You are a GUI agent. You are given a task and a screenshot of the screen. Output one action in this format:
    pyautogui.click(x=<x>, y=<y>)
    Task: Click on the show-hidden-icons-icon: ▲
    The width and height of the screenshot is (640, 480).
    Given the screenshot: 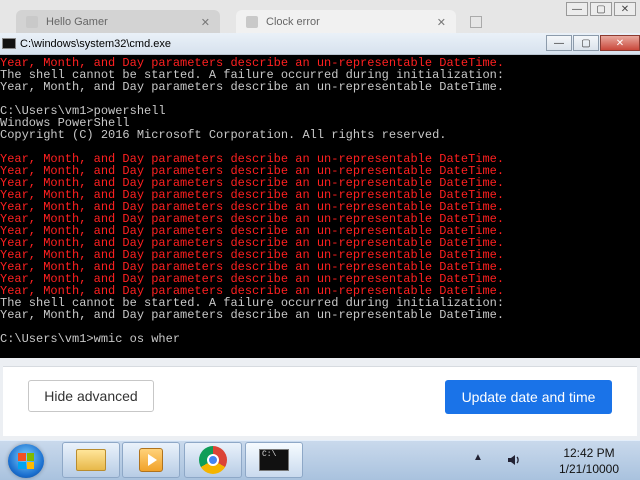 What is the action you would take?
    pyautogui.click(x=478, y=457)
    